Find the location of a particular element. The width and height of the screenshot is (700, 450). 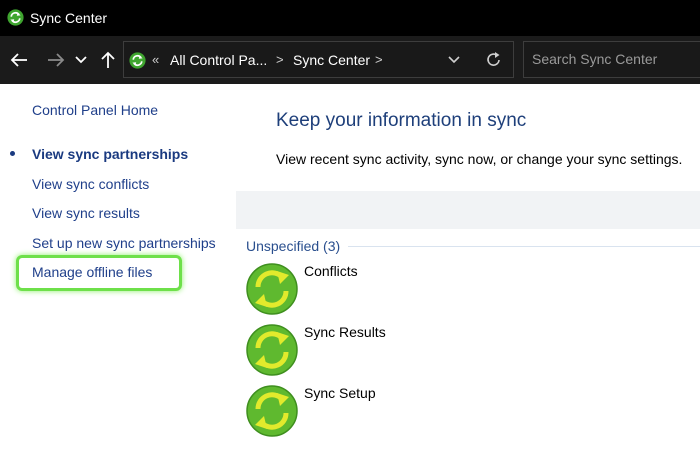

list-item-label: Conflicts is located at coordinates (331, 271).